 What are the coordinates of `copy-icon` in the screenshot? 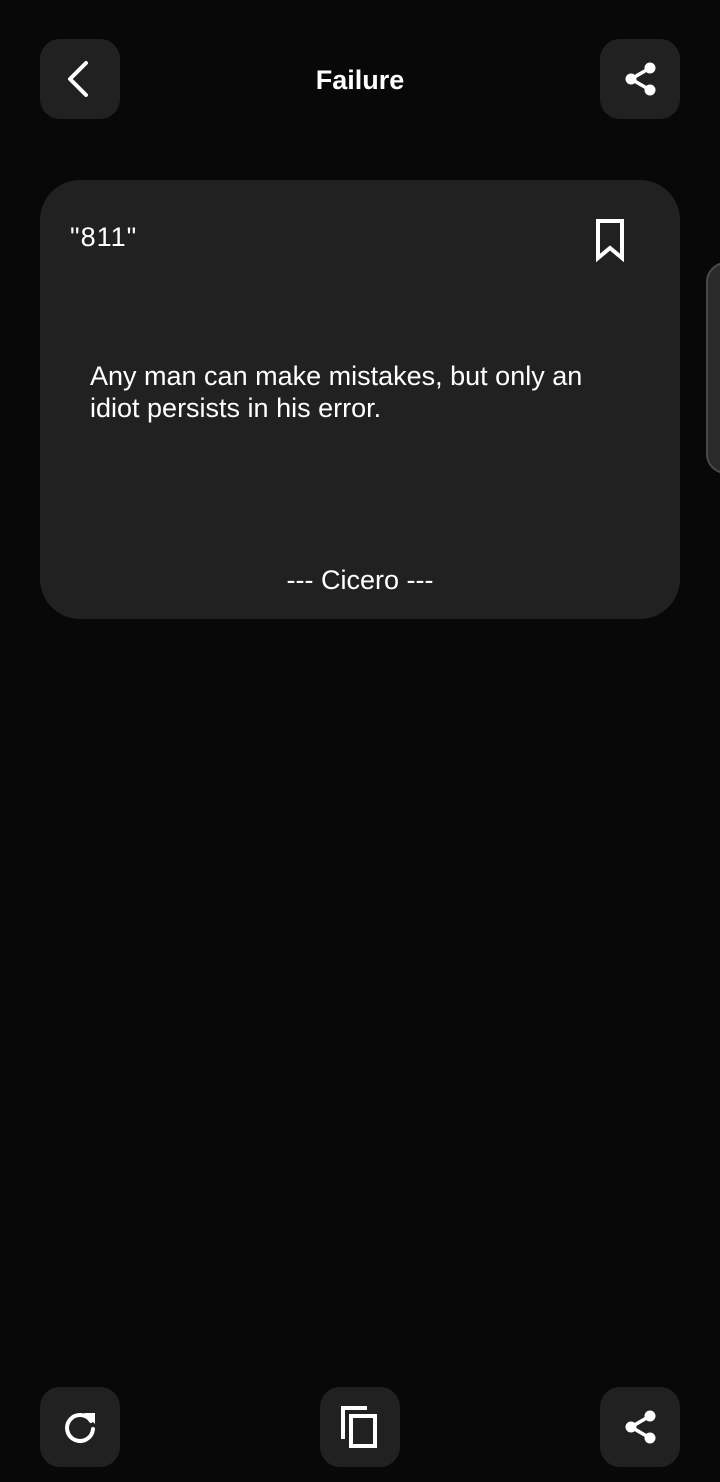 It's located at (359, 1427).